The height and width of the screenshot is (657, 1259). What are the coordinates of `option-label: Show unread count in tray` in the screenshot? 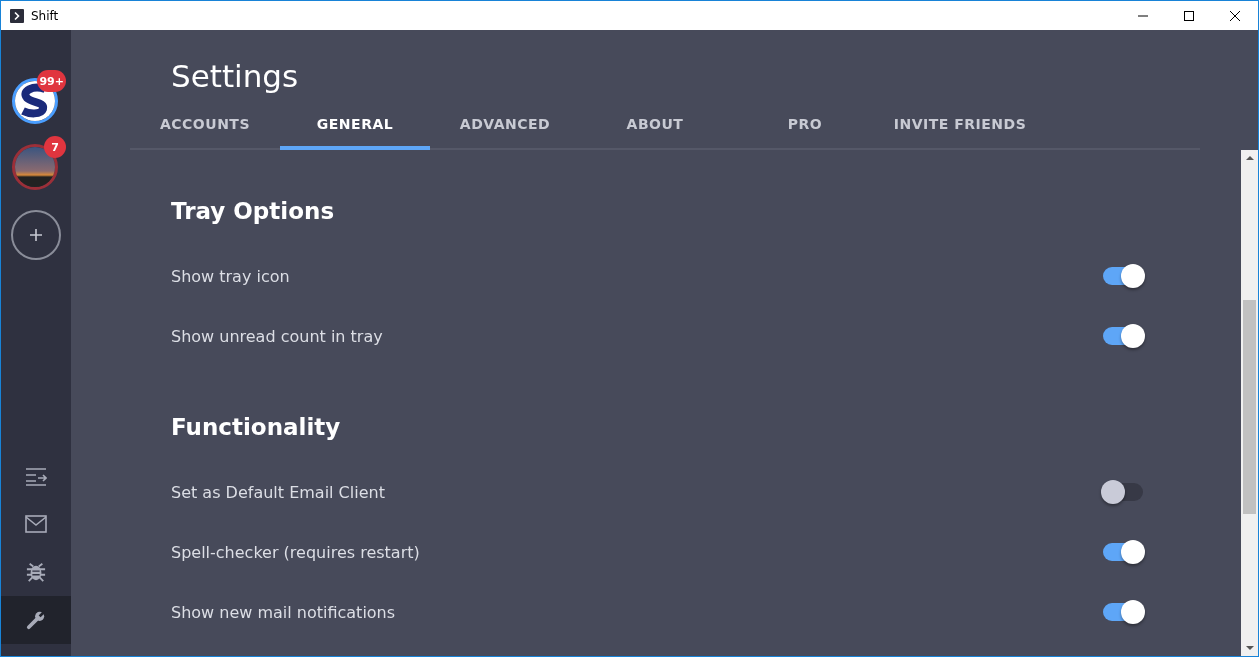 It's located at (277, 336).